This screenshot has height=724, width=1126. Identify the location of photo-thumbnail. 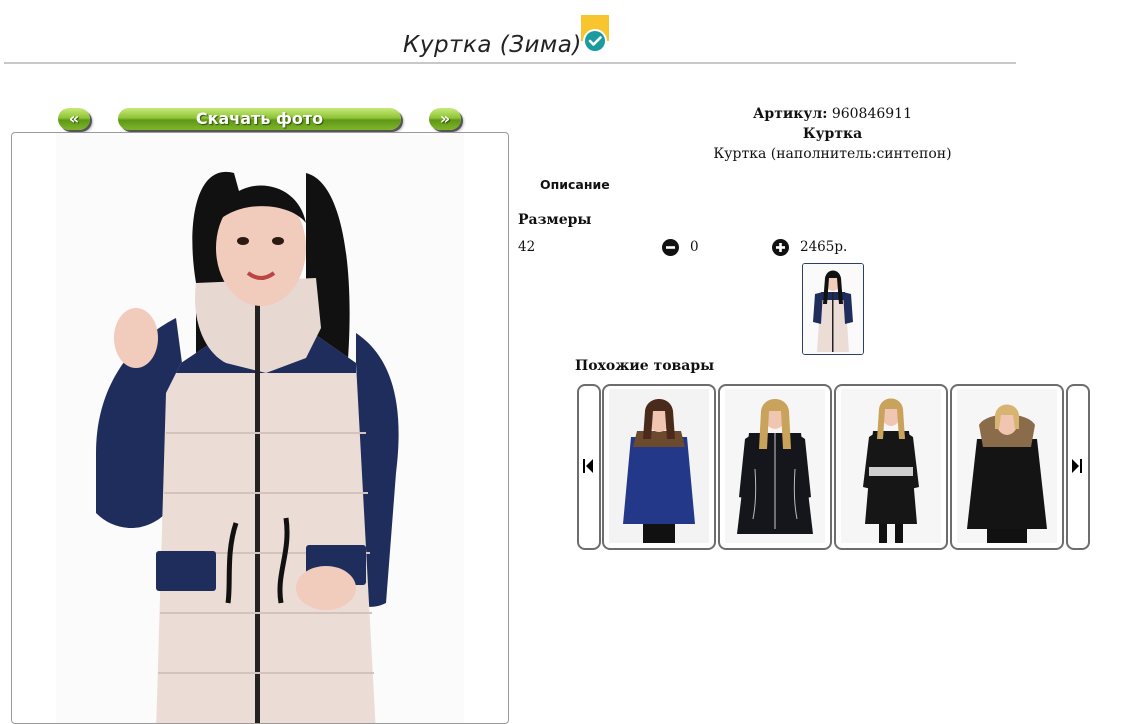
(833, 309).